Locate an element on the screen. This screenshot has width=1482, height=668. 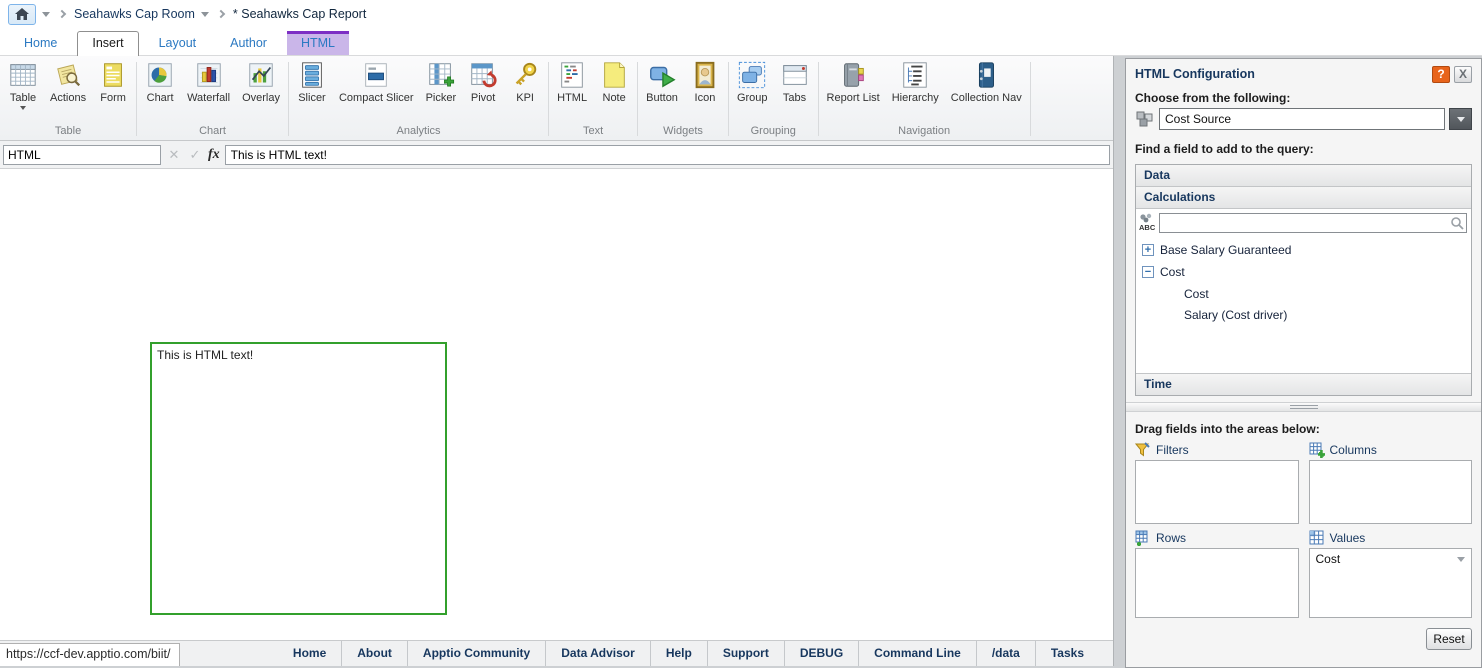
ribbon-tab-bar: Home Insert Layout Author HTML is located at coordinates (741, 42).